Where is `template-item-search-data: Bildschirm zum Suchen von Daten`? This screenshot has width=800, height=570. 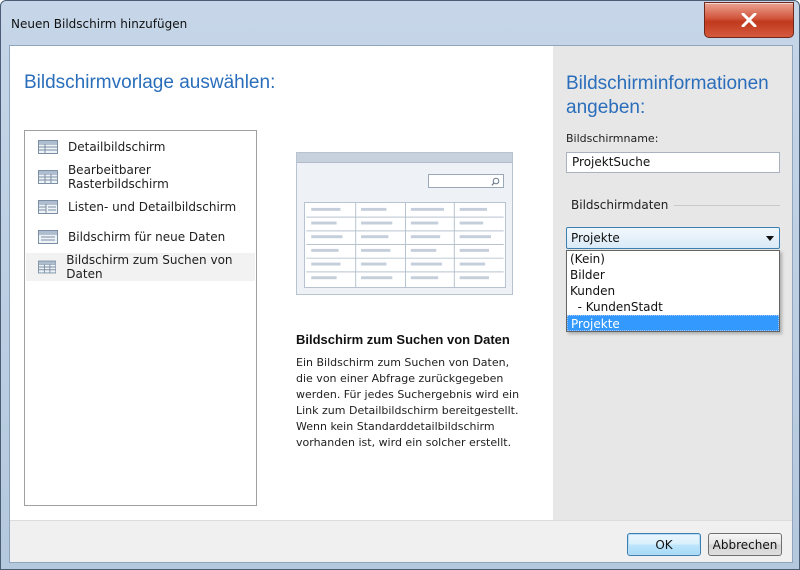 template-item-search-data: Bildschirm zum Suchen von Daten is located at coordinates (140, 267).